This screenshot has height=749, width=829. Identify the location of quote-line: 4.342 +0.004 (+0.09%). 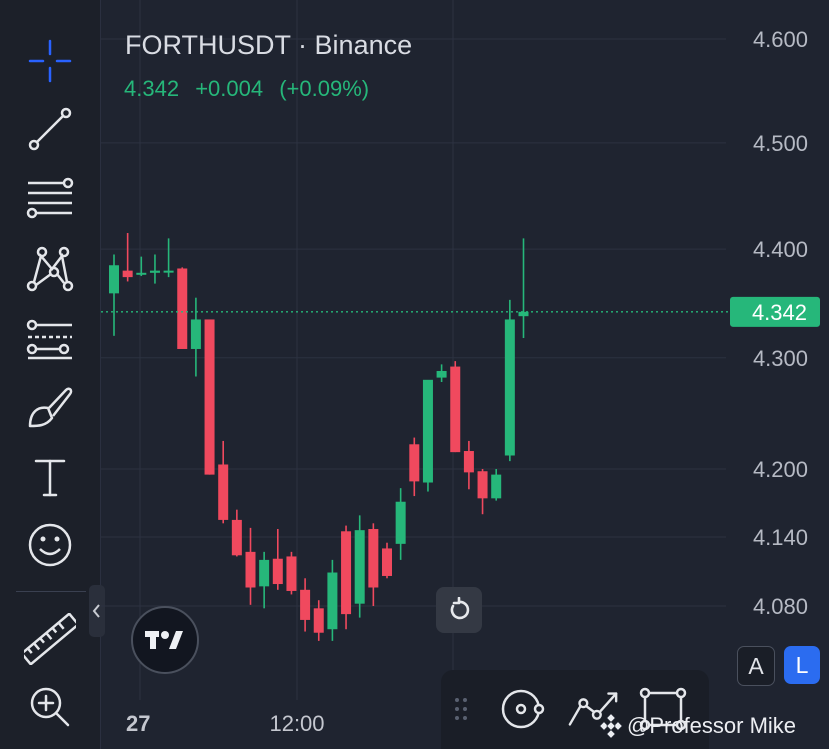
(251, 89).